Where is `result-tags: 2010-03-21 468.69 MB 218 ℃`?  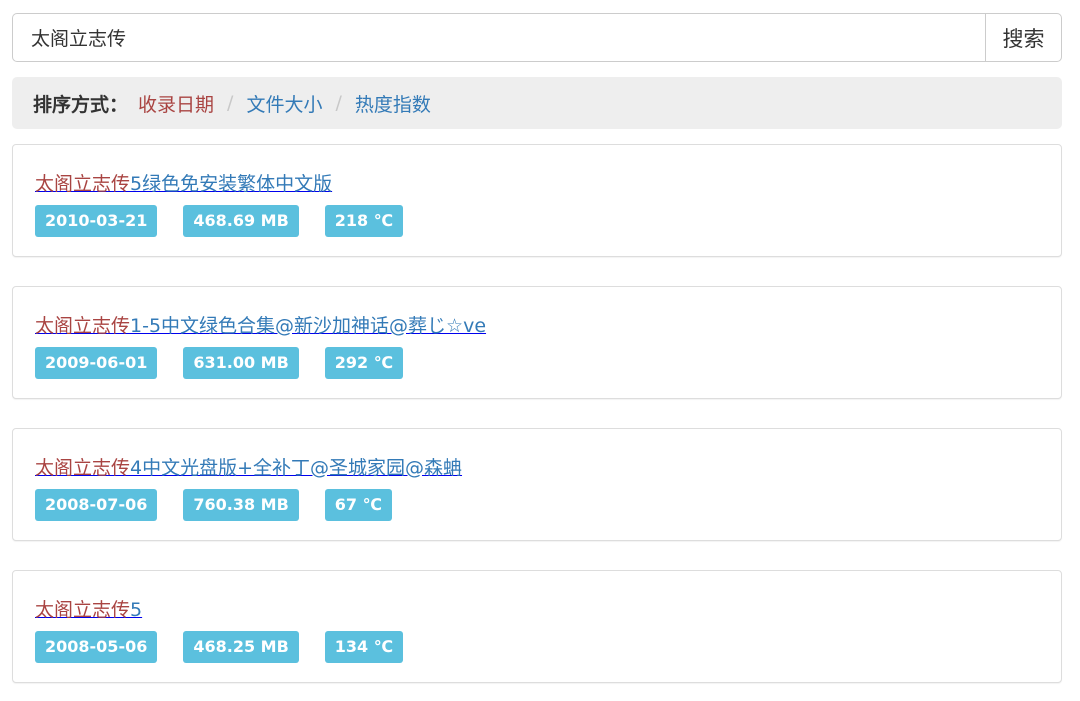
result-tags: 2010-03-21 468.69 MB 218 ℃ is located at coordinates (232, 221).